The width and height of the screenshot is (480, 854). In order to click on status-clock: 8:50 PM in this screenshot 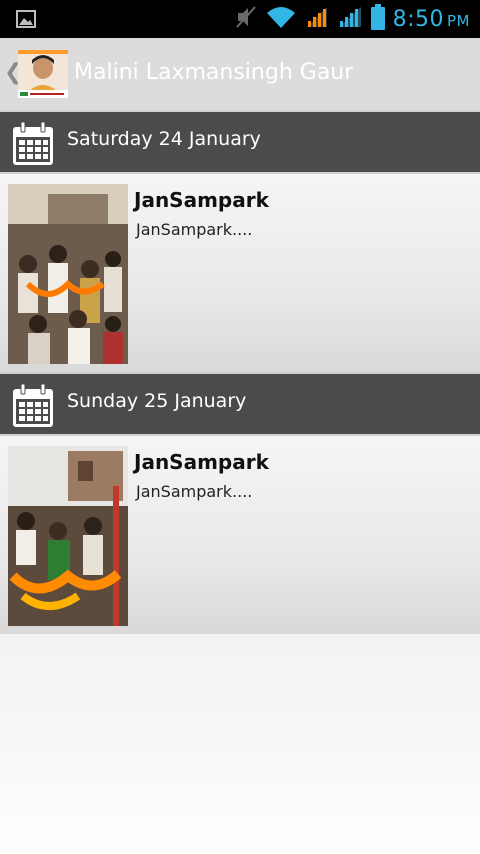, I will do `click(431, 19)`.